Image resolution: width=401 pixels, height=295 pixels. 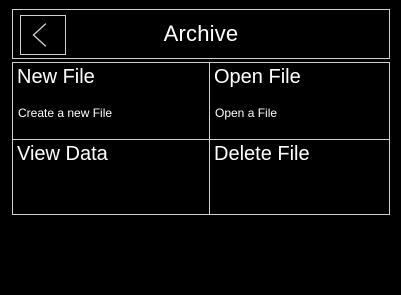 I want to click on open-file-button: Open File Open a File, so click(x=299, y=101).